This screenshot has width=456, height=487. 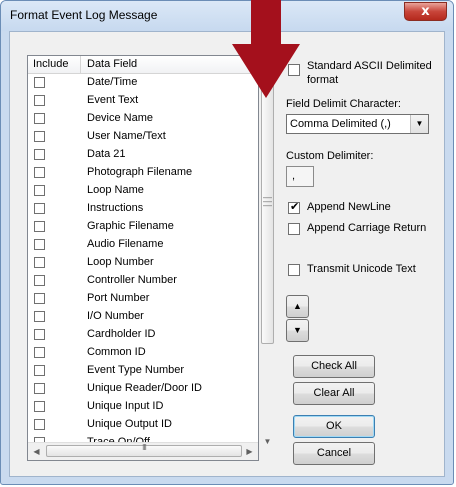 What do you see at coordinates (249, 451) in the screenshot?
I see `scroll-right-icon: ▶` at bounding box center [249, 451].